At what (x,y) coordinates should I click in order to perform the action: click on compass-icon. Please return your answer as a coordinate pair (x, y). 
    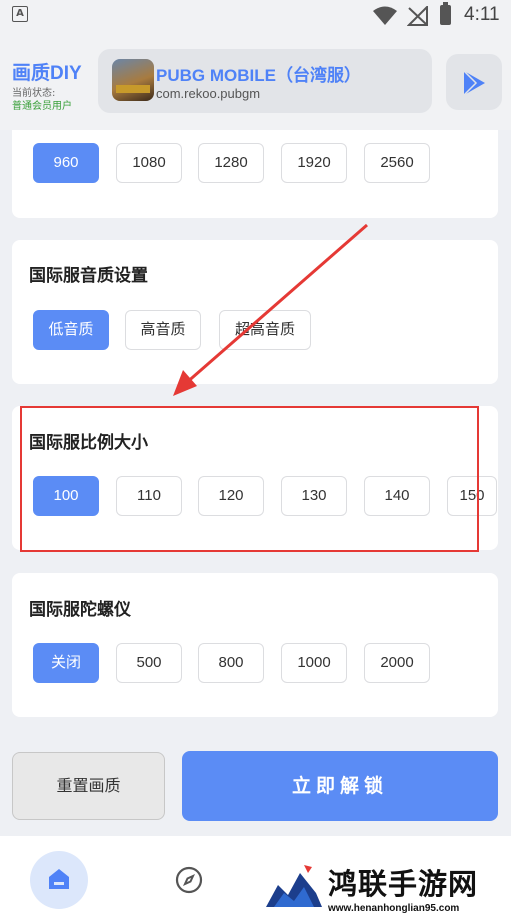
    Looking at the image, I should click on (189, 880).